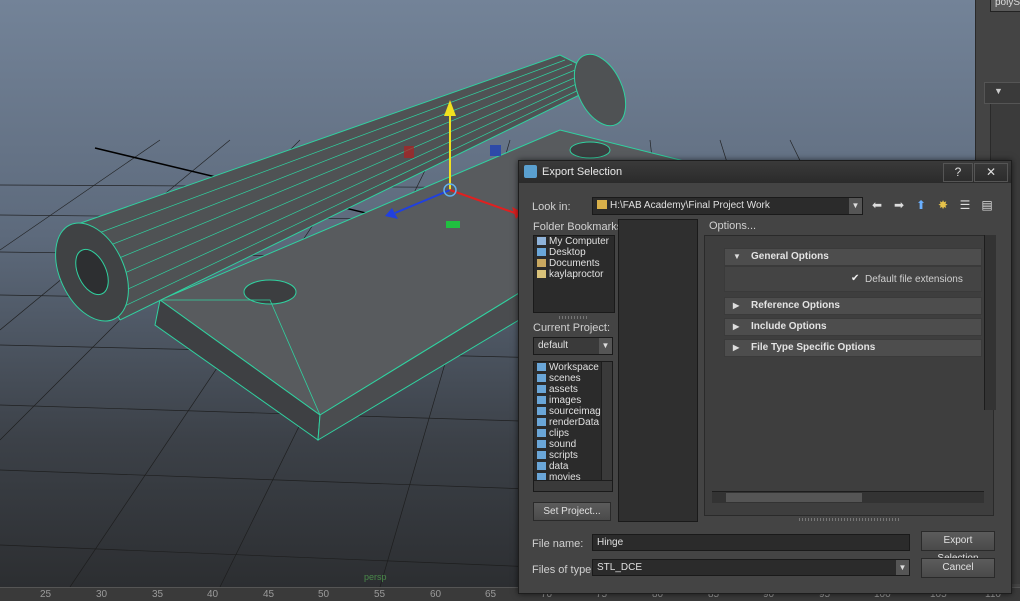  I want to click on maya-icon, so click(530, 171).